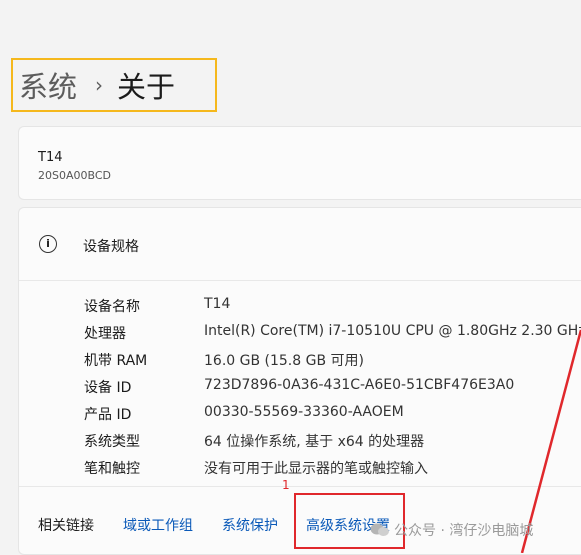 Image resolution: width=581 pixels, height=555 pixels. Describe the element at coordinates (304, 412) in the screenshot. I see `spec-value: 00330-55569-33360-AAOEM` at that location.